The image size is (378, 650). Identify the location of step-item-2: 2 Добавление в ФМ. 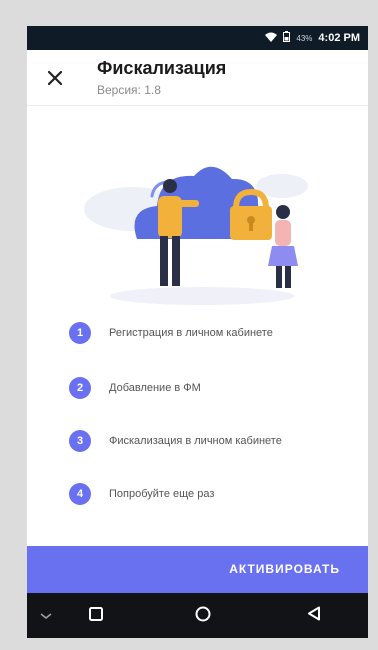
(135, 388).